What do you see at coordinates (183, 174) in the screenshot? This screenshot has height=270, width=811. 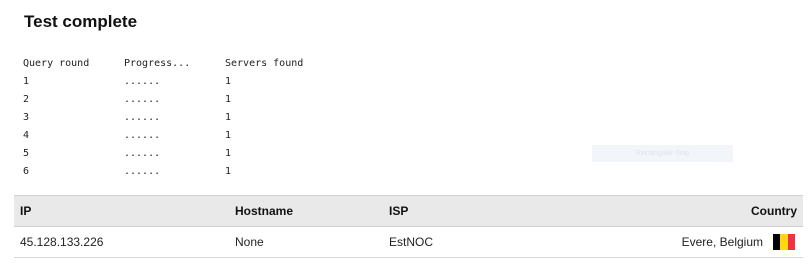 I see `query-round-row: 6 ...... 1` at bounding box center [183, 174].